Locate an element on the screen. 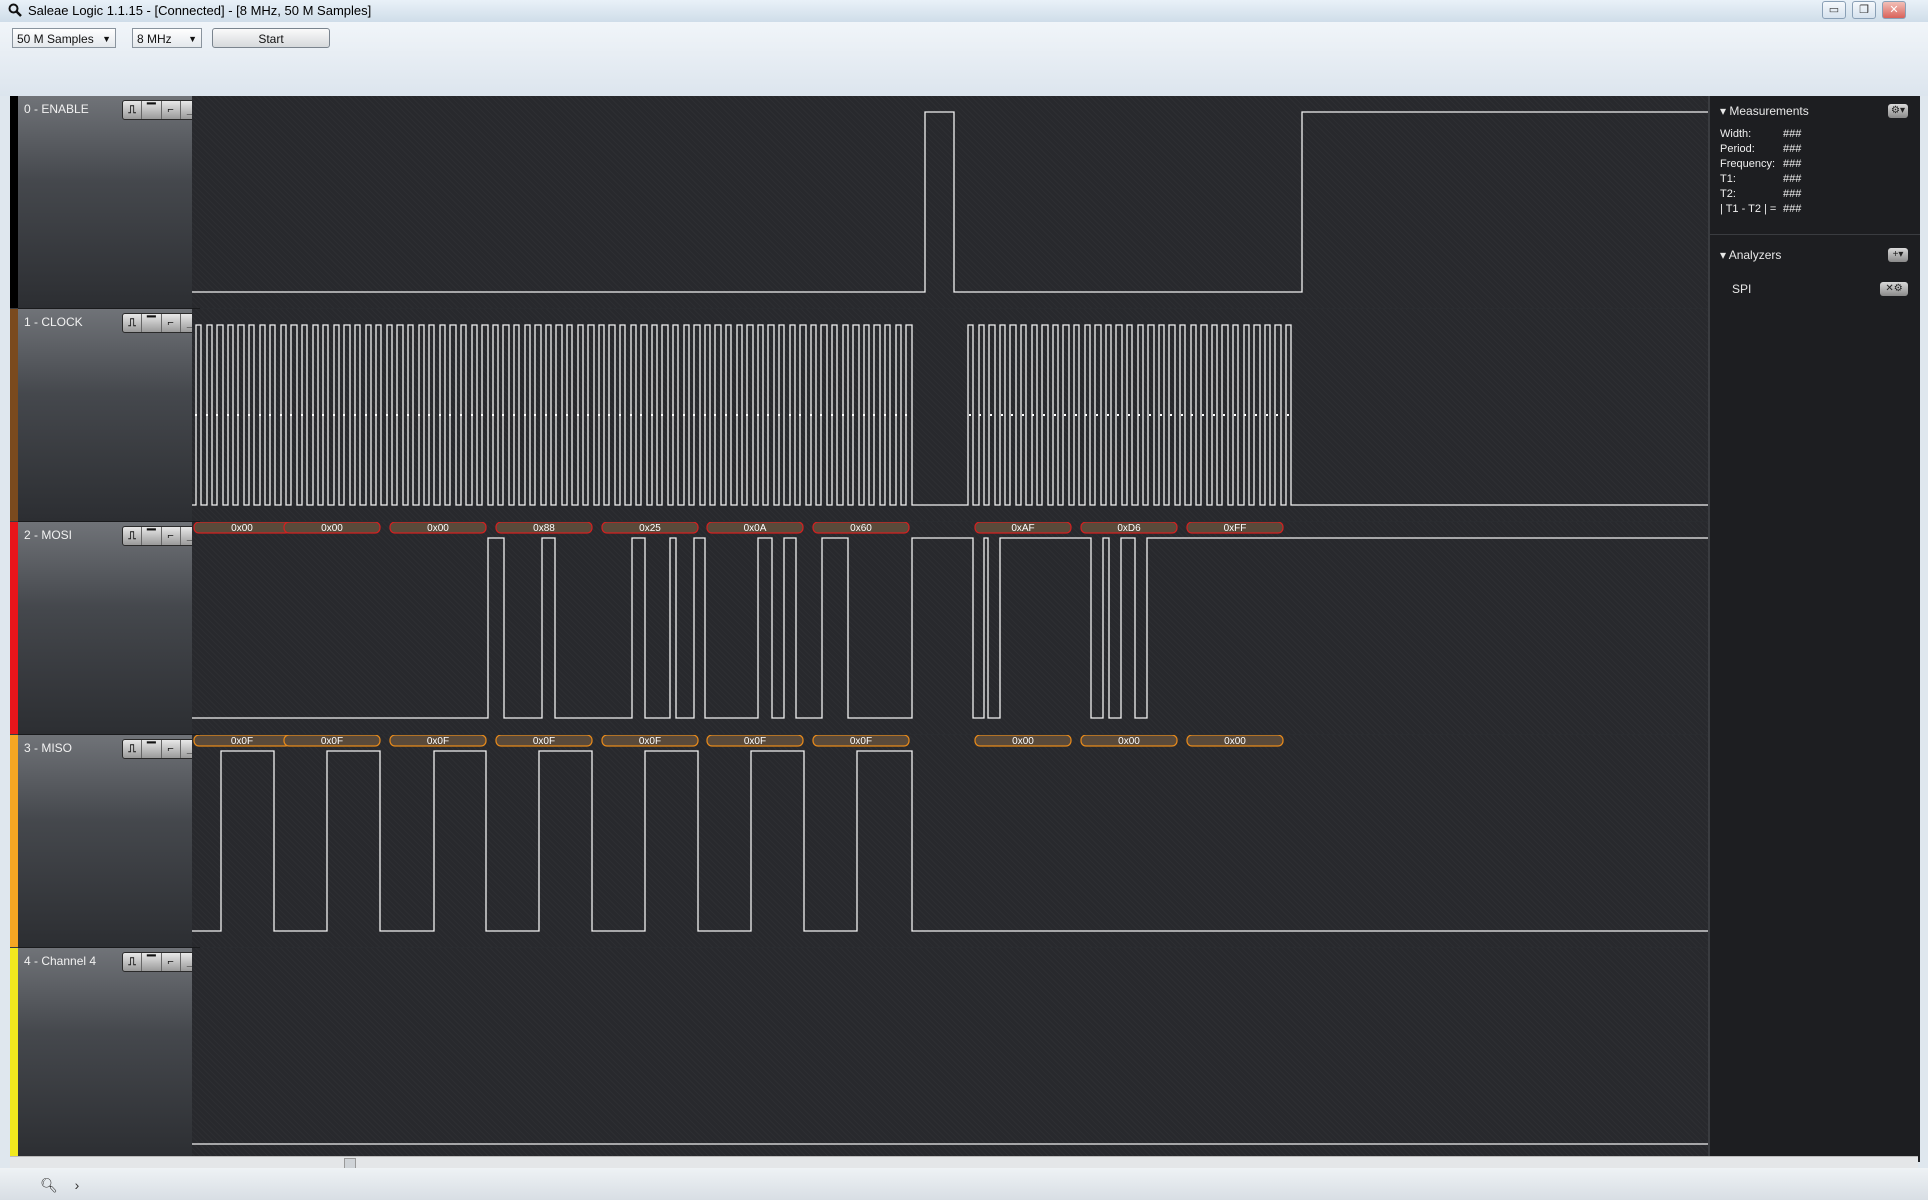  minimize-button: ▭ is located at coordinates (1834, 10).